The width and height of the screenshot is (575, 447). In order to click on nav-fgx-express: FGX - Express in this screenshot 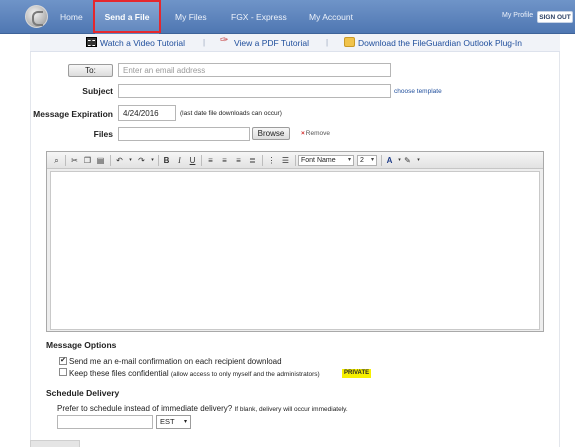, I will do `click(259, 17)`.